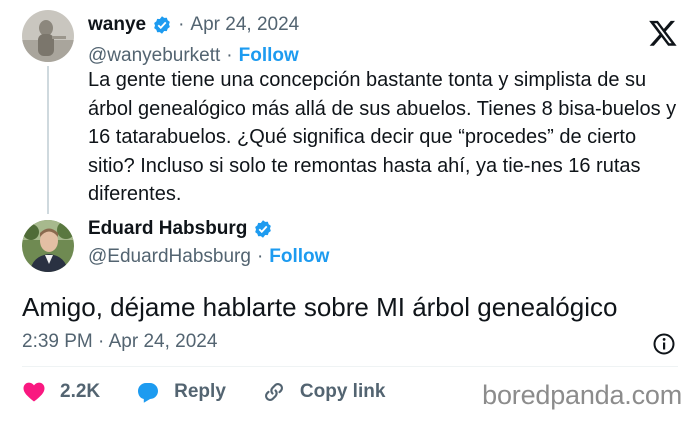 The height and width of the screenshot is (421, 700). I want to click on copy-link-label: Copy link, so click(342, 391).